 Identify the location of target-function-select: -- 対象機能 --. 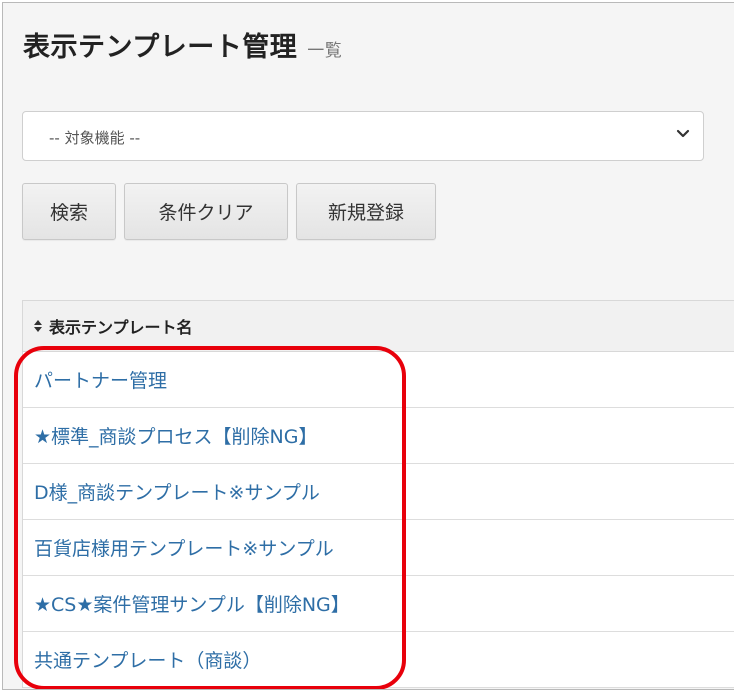
(363, 136).